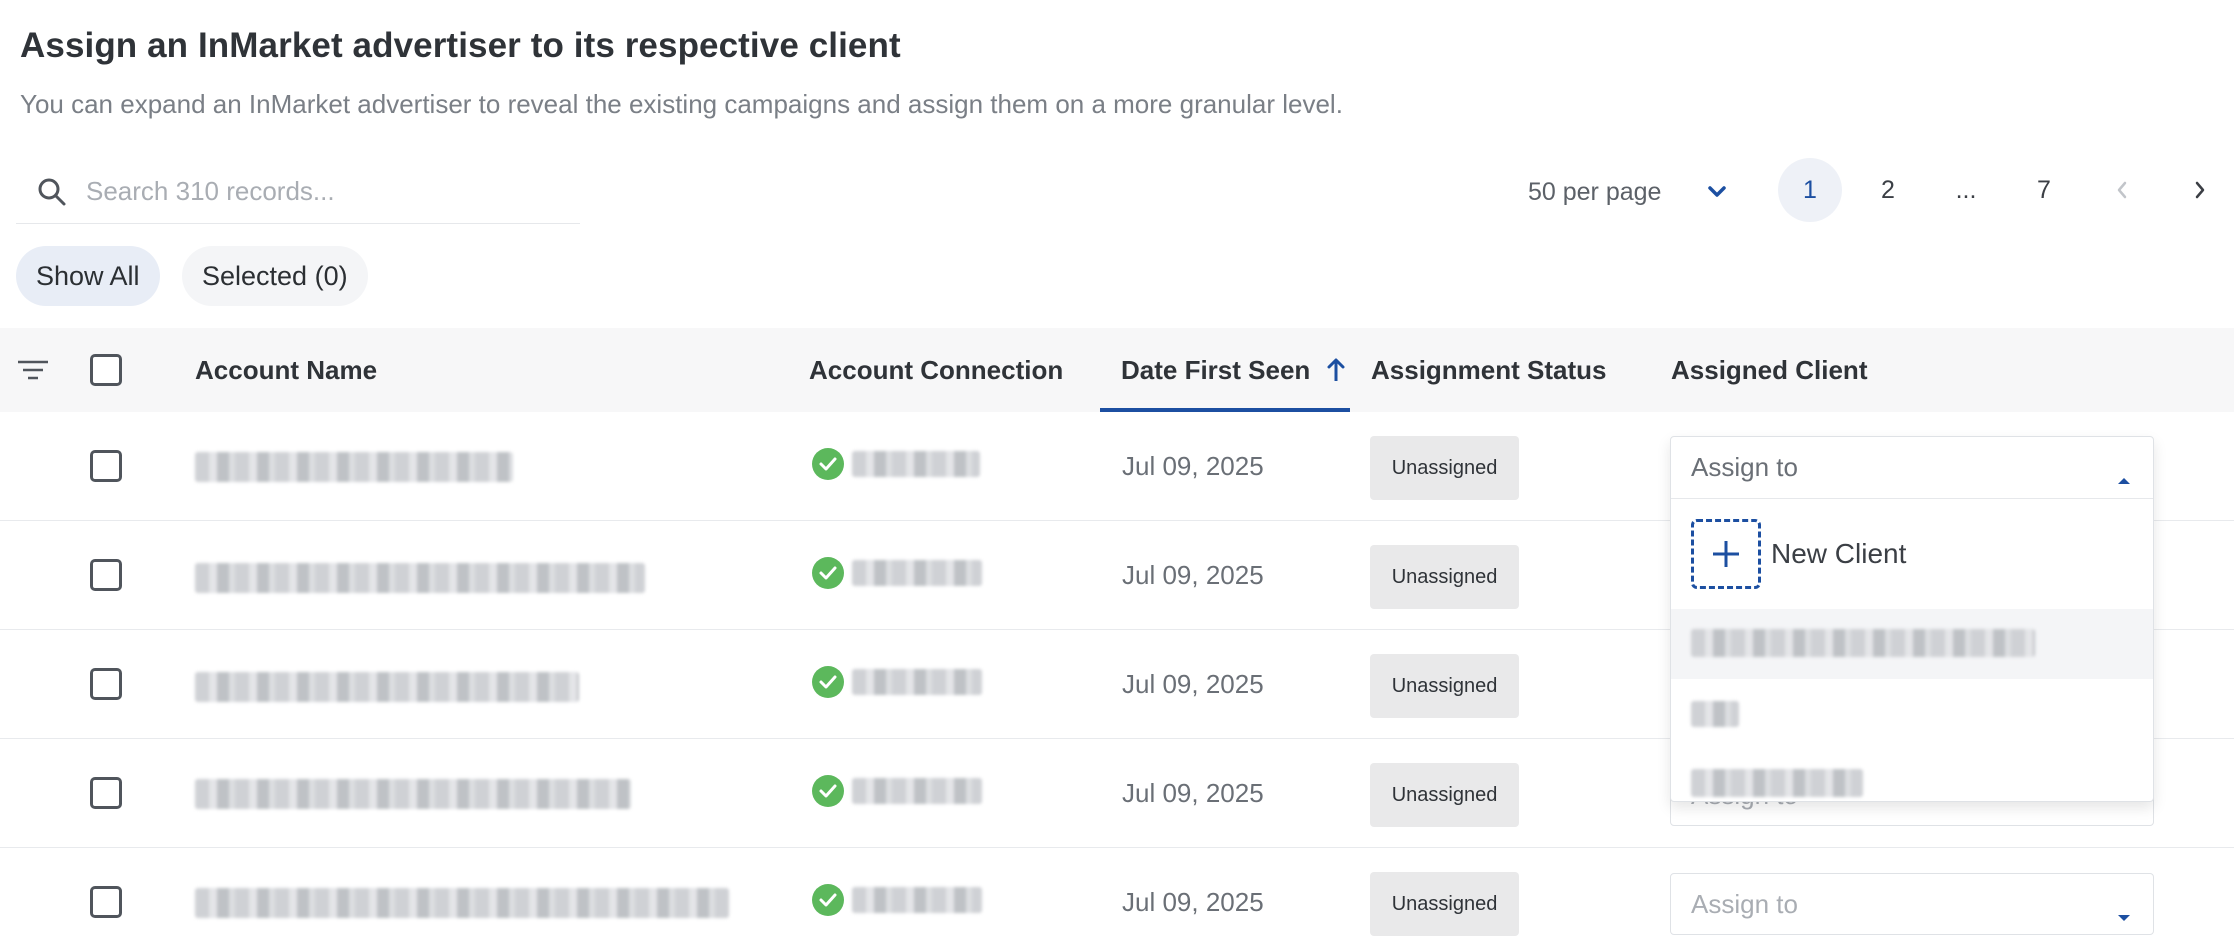 The image size is (2234, 946). What do you see at coordinates (1912, 904) in the screenshot?
I see `assign-client-select: Assign to` at bounding box center [1912, 904].